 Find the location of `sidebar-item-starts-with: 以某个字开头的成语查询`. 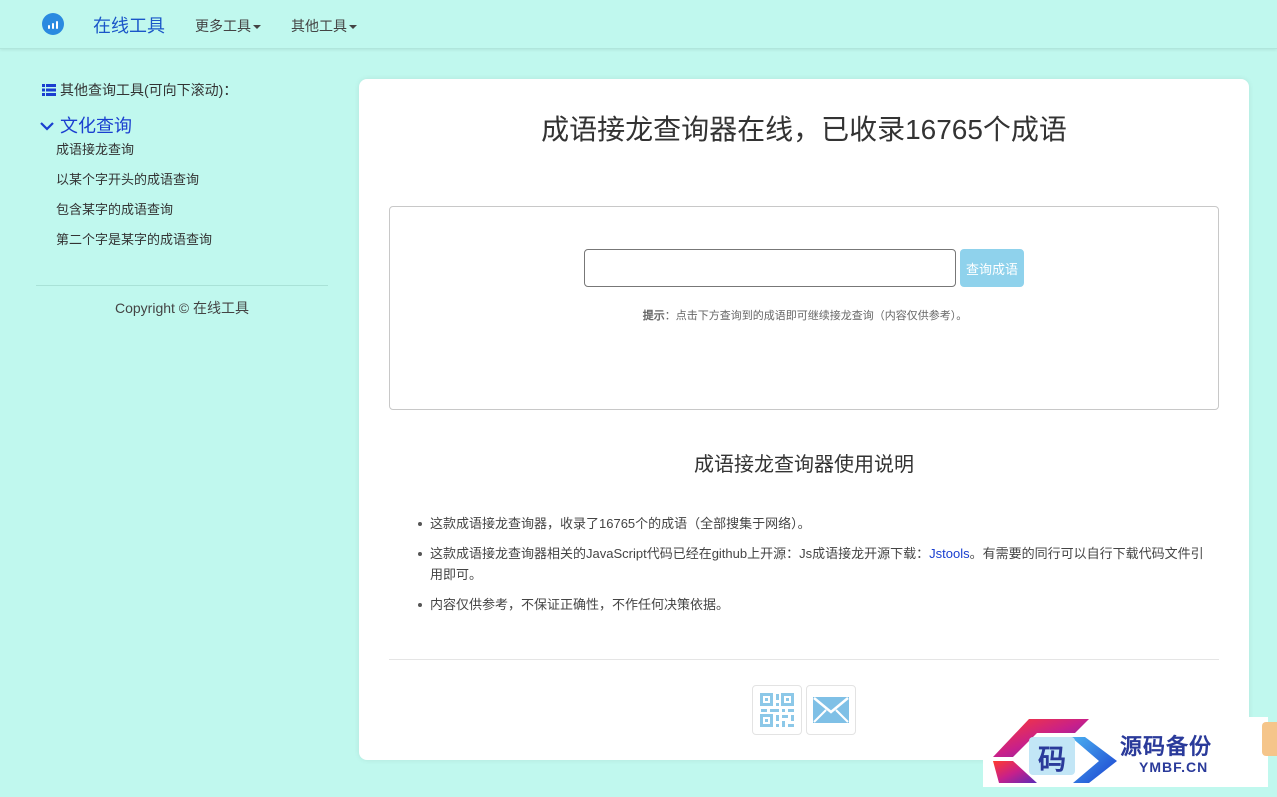

sidebar-item-starts-with: 以某个字开头的成语查询 is located at coordinates (134, 187).